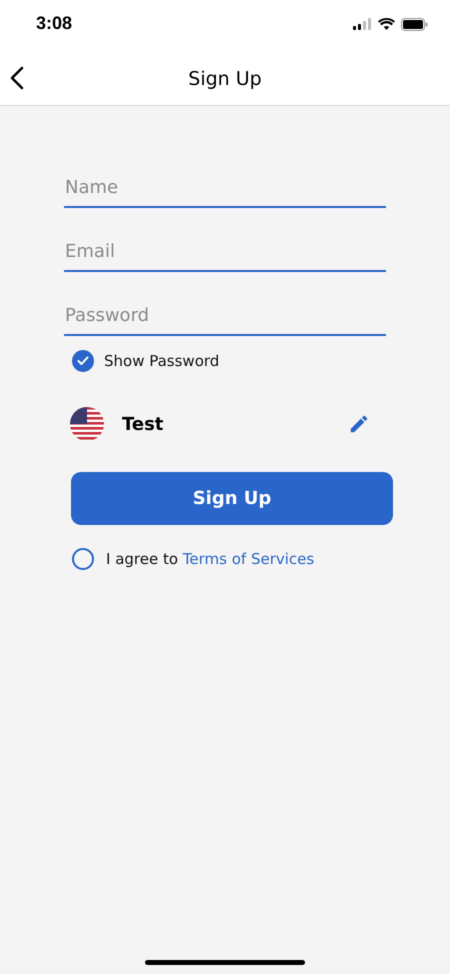 This screenshot has height=974, width=450. I want to click on back-button, so click(17, 78).